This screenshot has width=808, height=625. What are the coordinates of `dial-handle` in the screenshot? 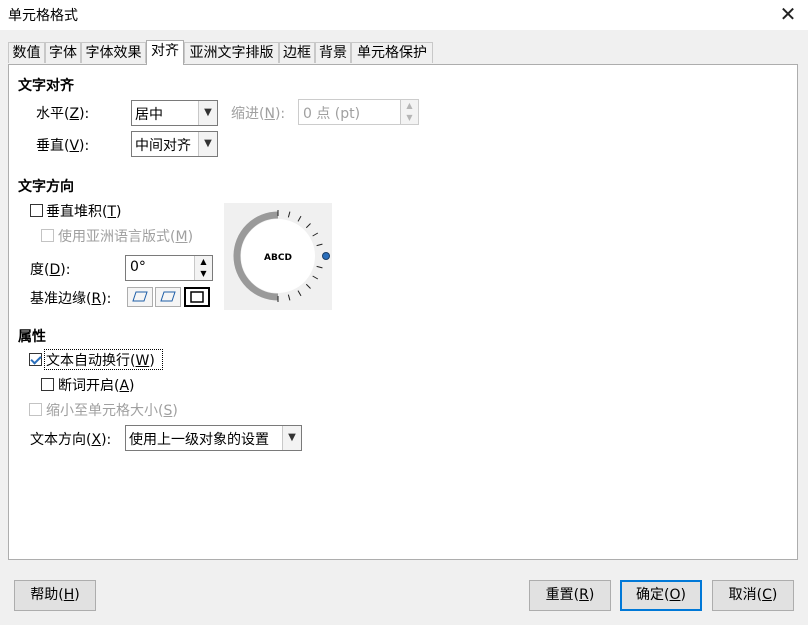 It's located at (326, 256).